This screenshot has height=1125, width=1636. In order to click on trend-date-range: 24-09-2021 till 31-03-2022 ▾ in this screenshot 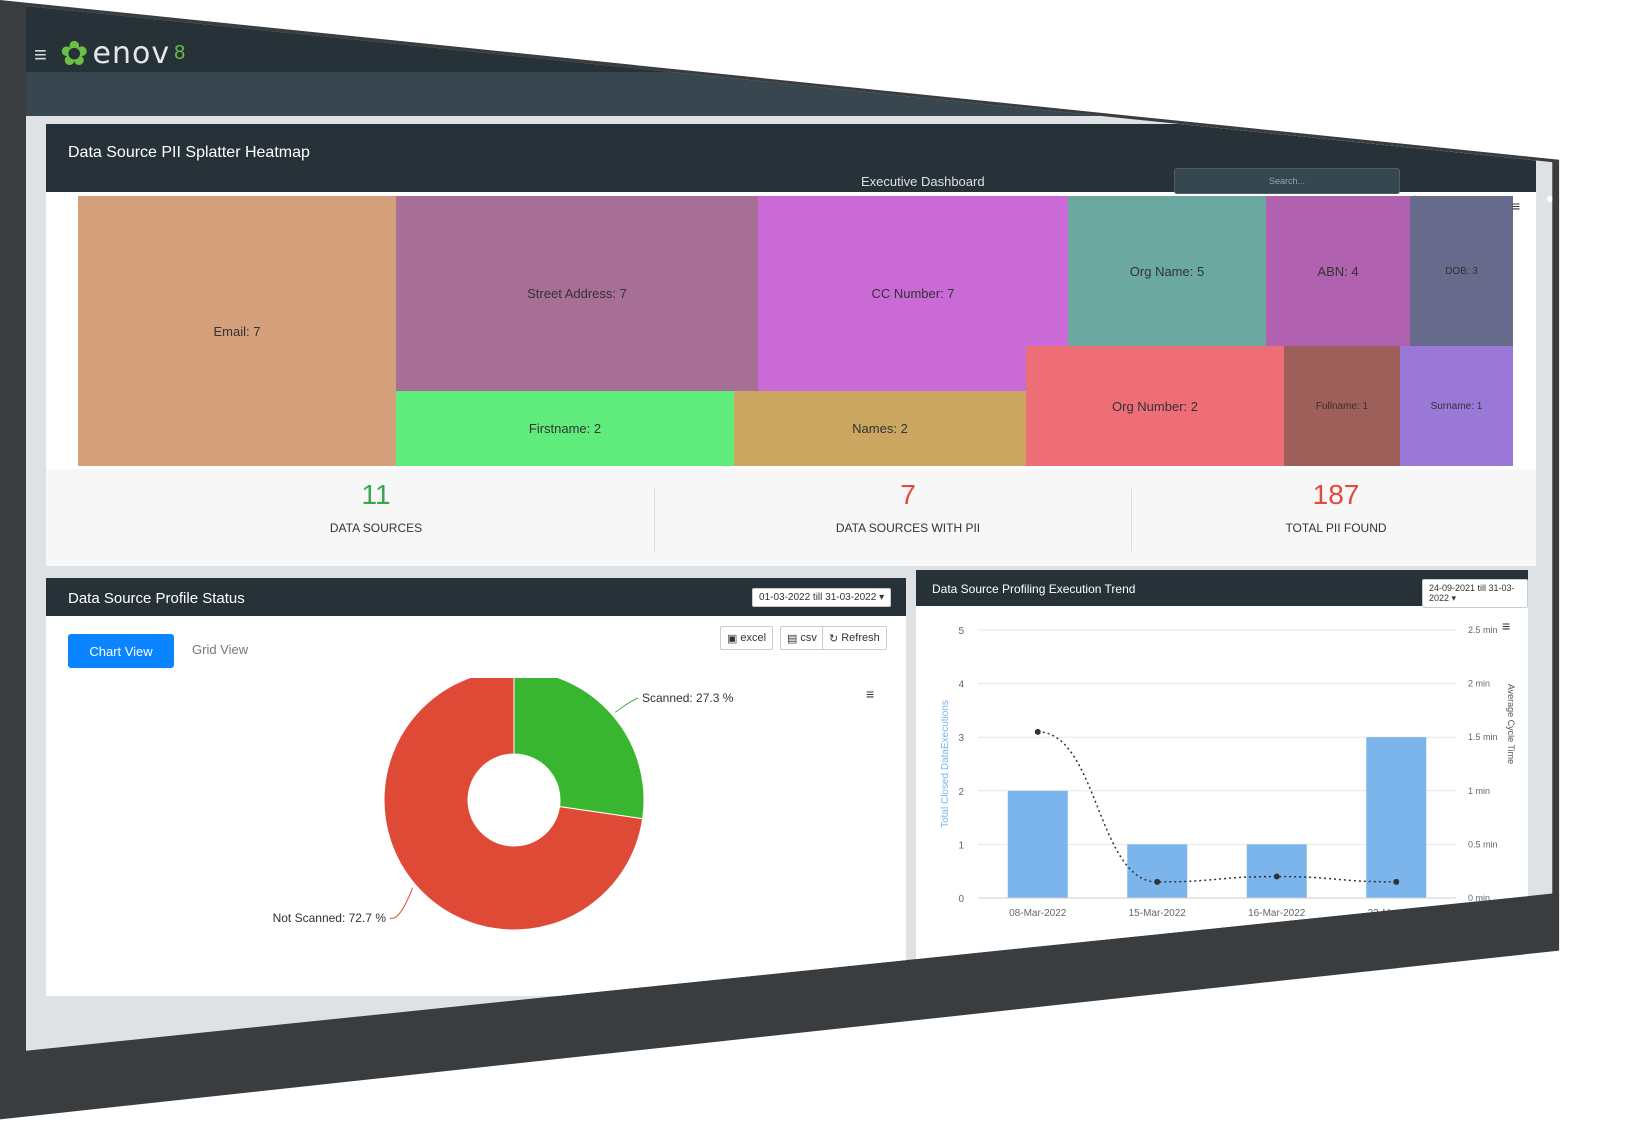, I will do `click(1475, 593)`.